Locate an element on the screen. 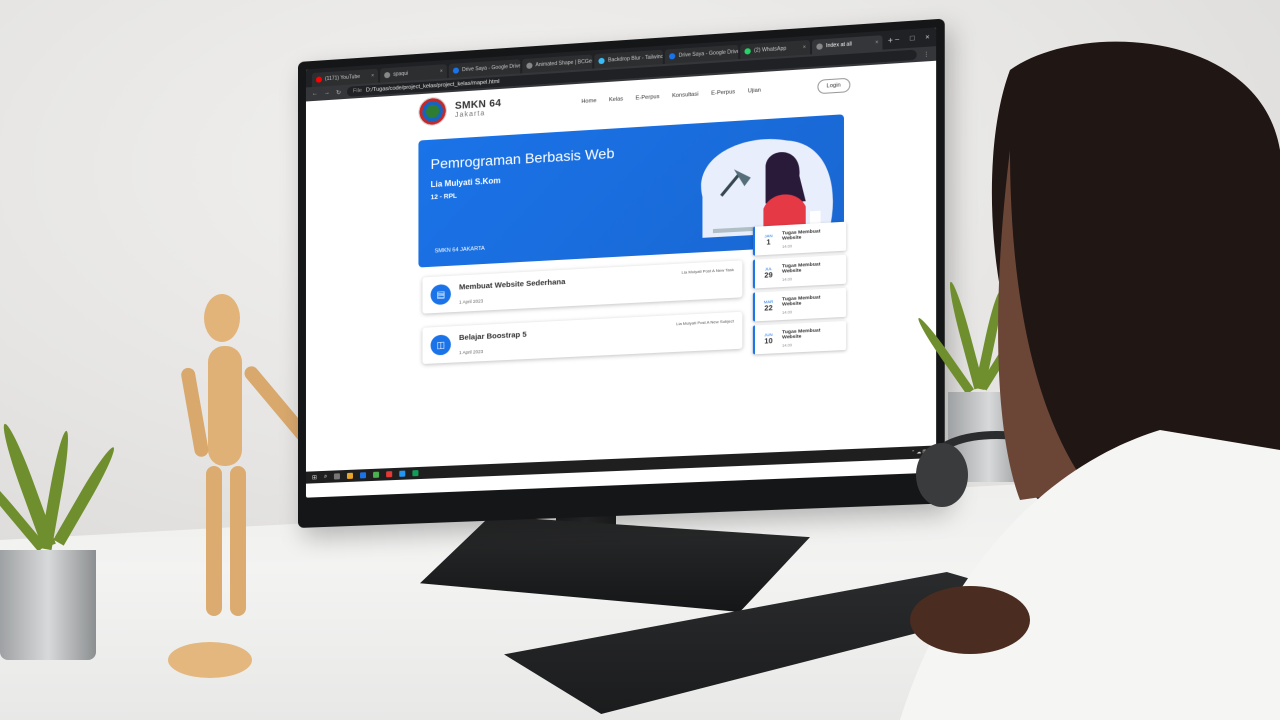 The width and height of the screenshot is (1280, 720). subject-title: Pemrograman Berbasis Web is located at coordinates (522, 158).